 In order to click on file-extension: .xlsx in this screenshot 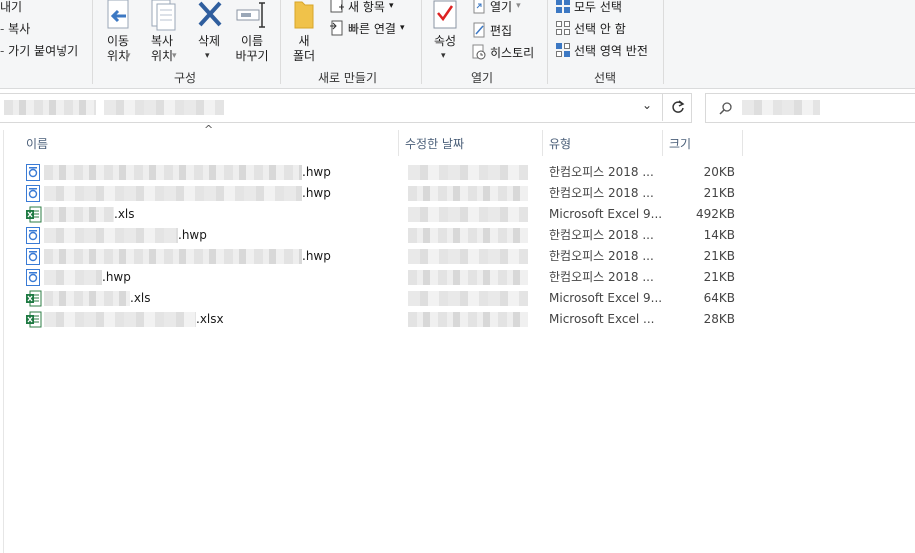, I will do `click(210, 319)`.